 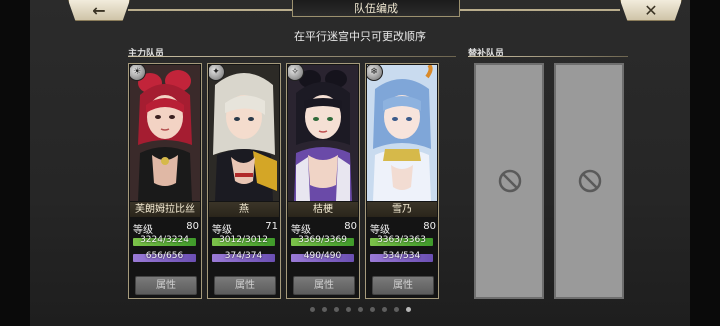 I want to click on hp-bar: 3369/3369, so click(x=322, y=240).